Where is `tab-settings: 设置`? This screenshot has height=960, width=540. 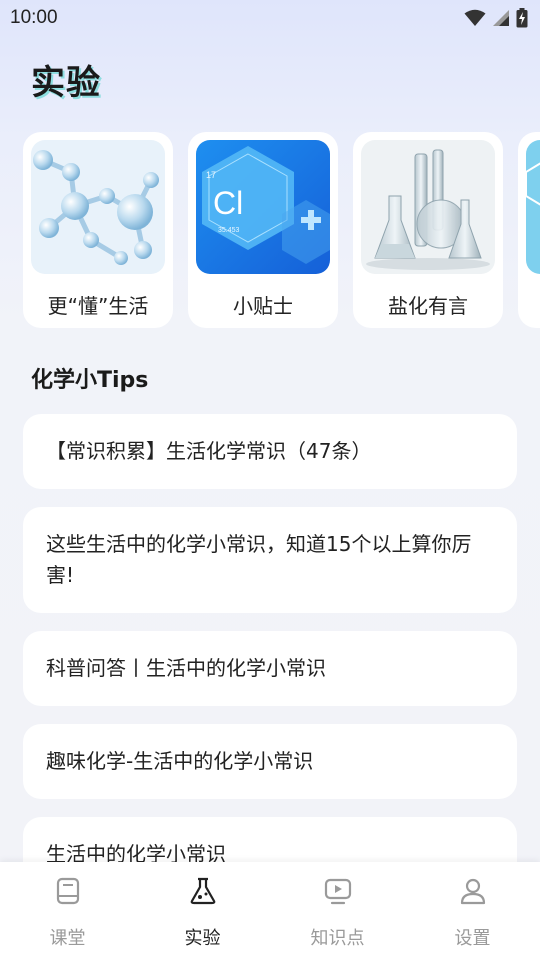 tab-settings: 设置 is located at coordinates (472, 911).